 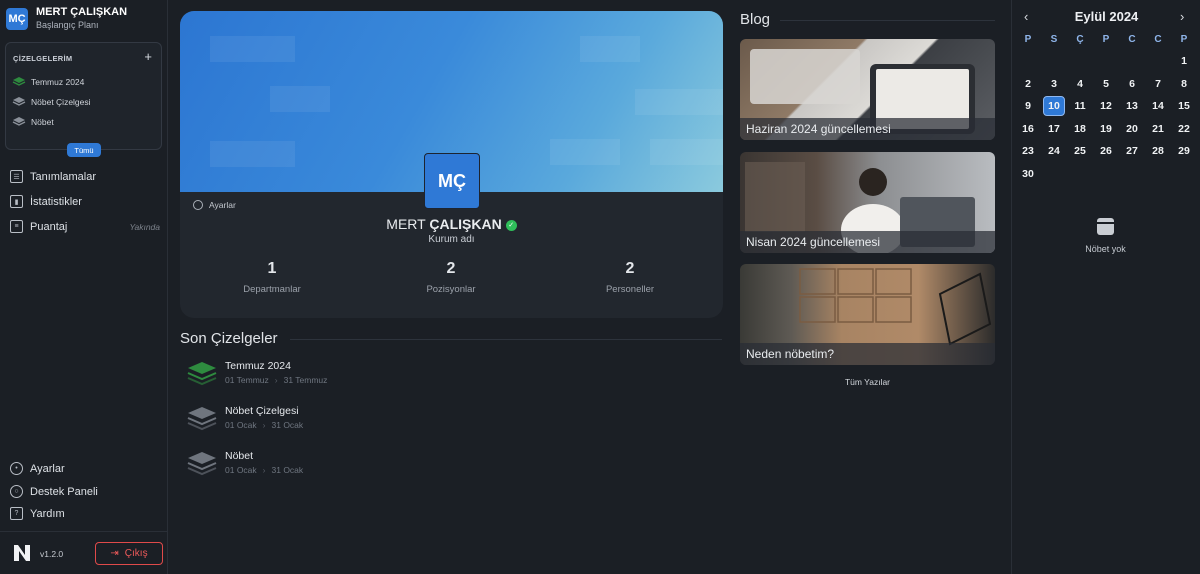 What do you see at coordinates (47, 468) in the screenshot?
I see `nav-item-label: Ayarlar` at bounding box center [47, 468].